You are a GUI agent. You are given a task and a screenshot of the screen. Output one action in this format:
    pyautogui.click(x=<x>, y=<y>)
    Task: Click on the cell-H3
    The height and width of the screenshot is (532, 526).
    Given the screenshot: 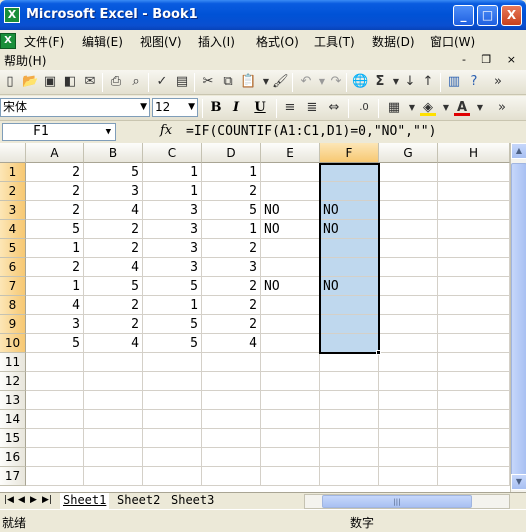 What is the action you would take?
    pyautogui.click(x=474, y=210)
    